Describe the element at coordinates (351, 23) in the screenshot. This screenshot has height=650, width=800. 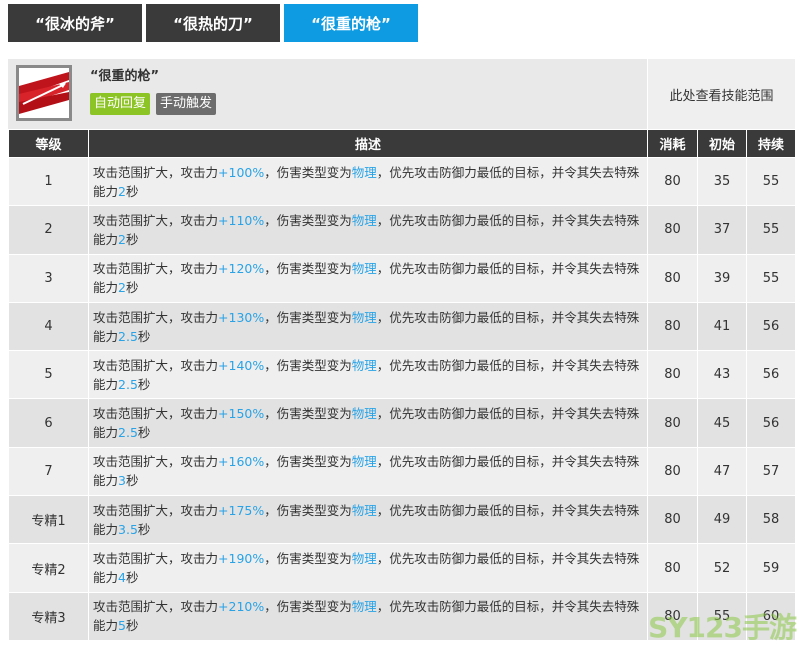
I see `tab-skill-3: “很重的枪”` at that location.